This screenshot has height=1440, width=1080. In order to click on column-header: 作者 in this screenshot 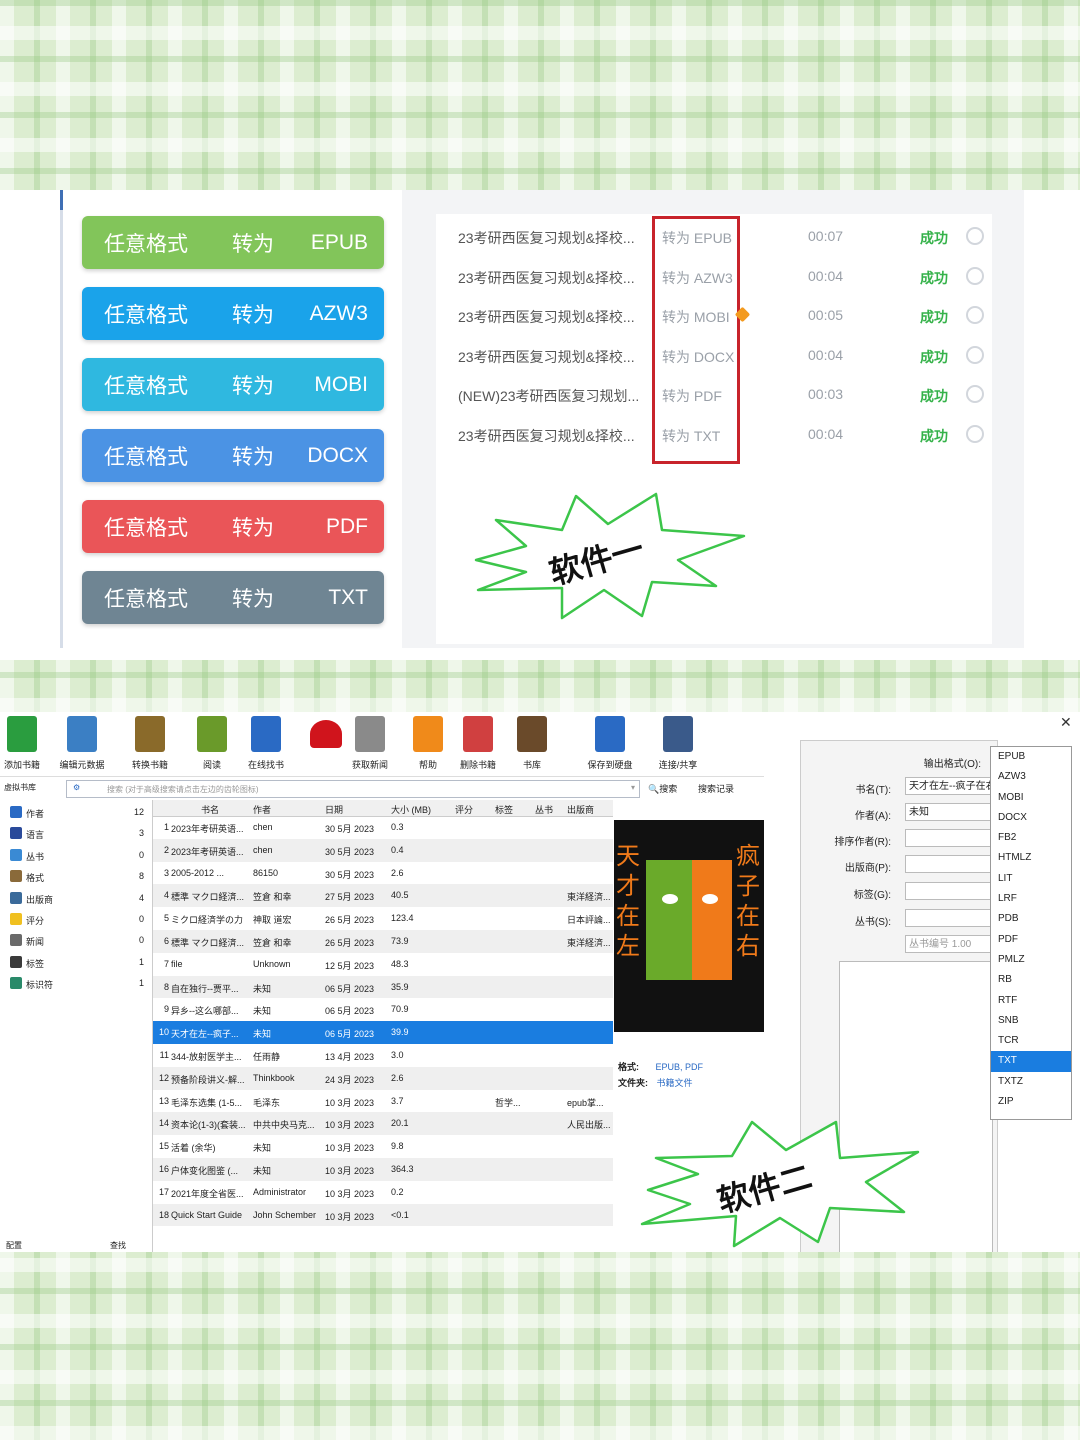, I will do `click(262, 809)`.